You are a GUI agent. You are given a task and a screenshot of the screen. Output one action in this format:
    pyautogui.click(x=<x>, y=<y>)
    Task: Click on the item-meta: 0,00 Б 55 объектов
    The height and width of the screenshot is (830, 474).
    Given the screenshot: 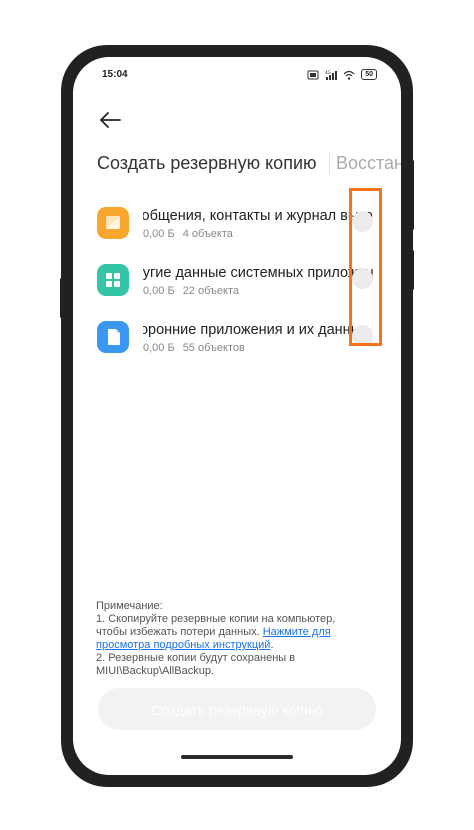 What is the action you would take?
    pyautogui.click(x=258, y=348)
    